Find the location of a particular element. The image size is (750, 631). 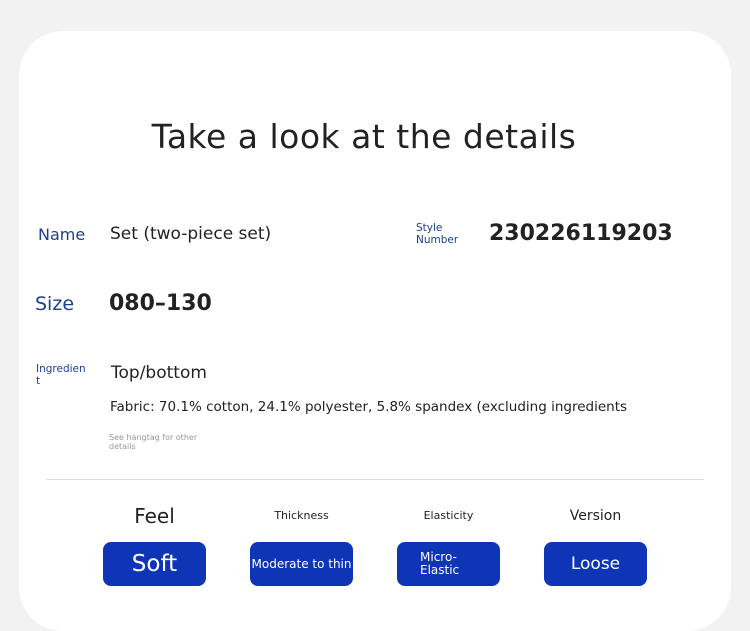

thickness-value-badge: Moderate to thin is located at coordinates (301, 564).